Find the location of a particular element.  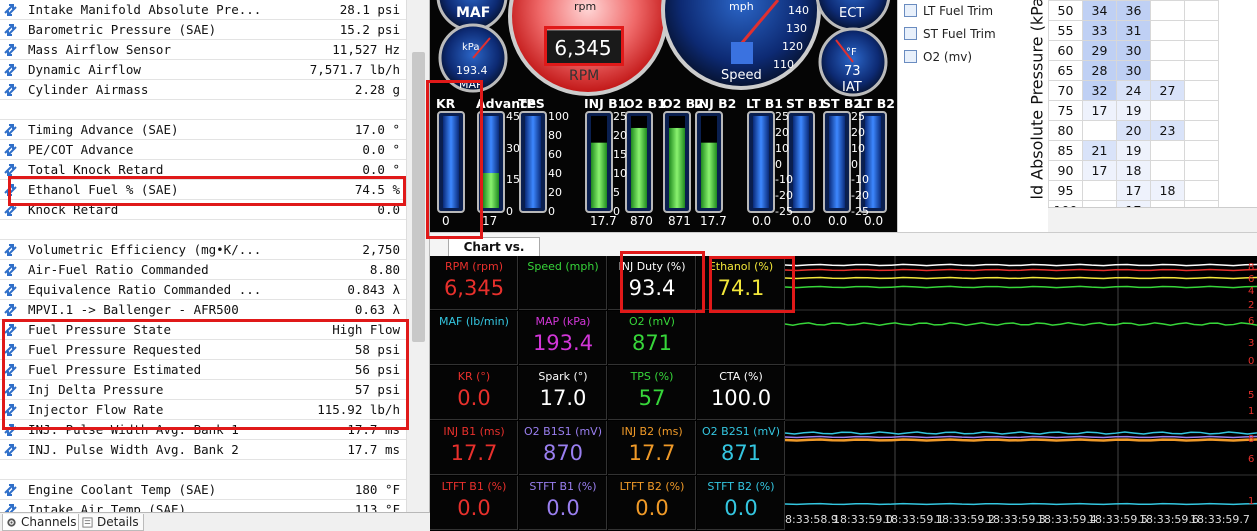

readout-value: 100.0 is located at coordinates (741, 398).